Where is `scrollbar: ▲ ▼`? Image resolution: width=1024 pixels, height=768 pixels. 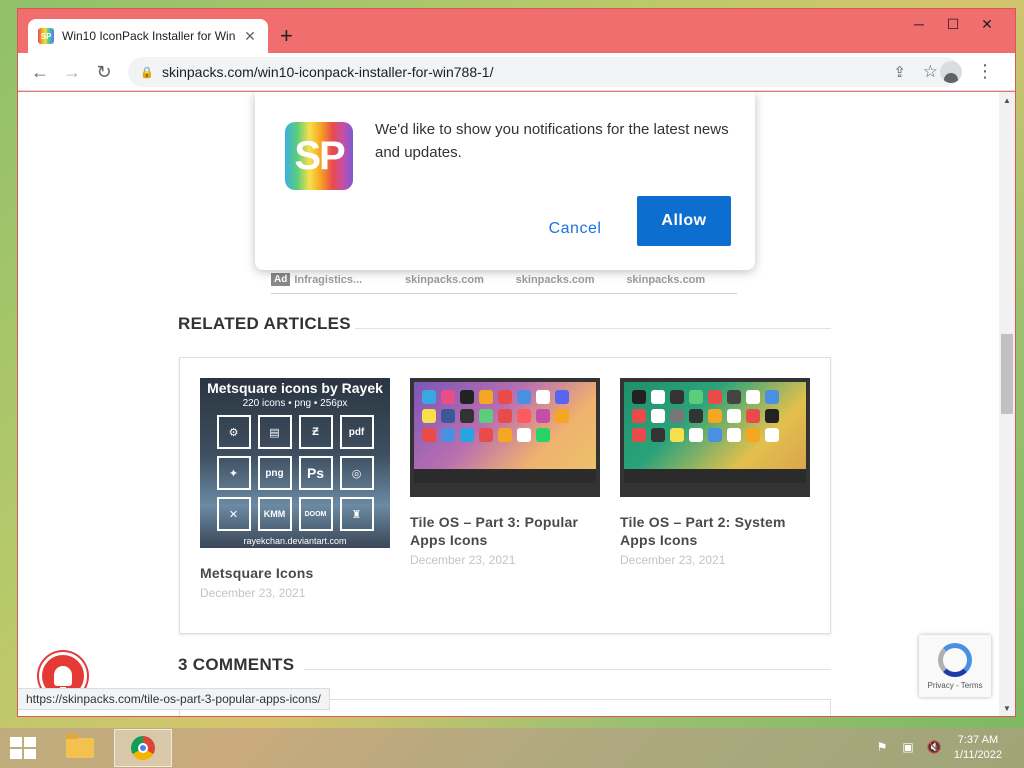 scrollbar: ▲ ▼ is located at coordinates (1007, 404).